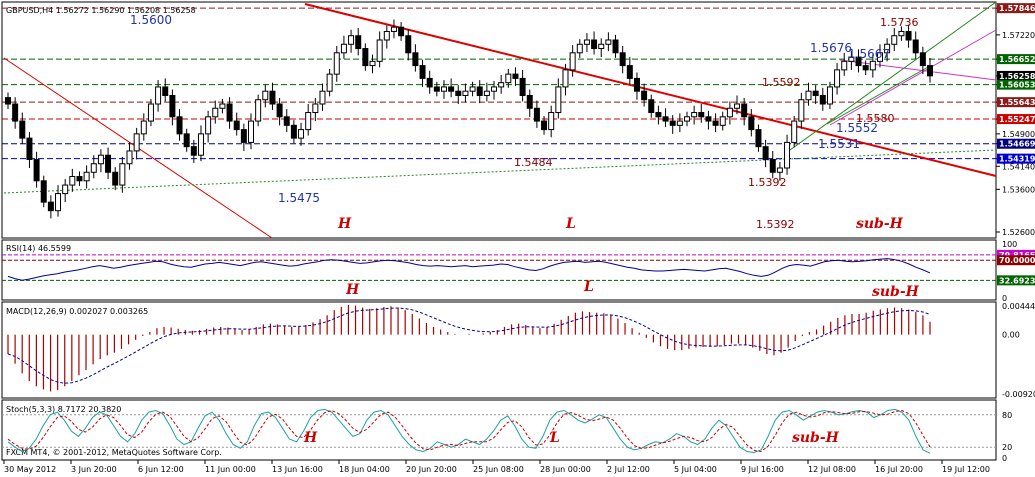 The height and width of the screenshot is (477, 1035). What do you see at coordinates (499, 270) in the screenshot?
I see `rsi-panel: RSI(14) 46.5599` at bounding box center [499, 270].